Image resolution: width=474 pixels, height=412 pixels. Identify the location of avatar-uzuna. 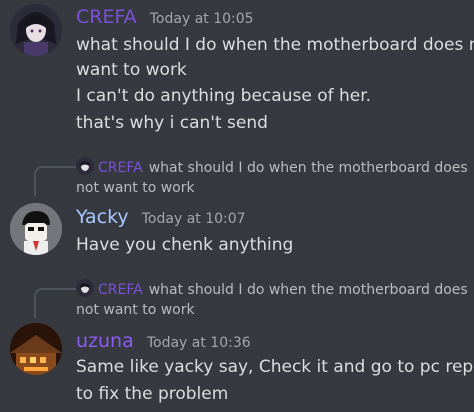
(36, 349).